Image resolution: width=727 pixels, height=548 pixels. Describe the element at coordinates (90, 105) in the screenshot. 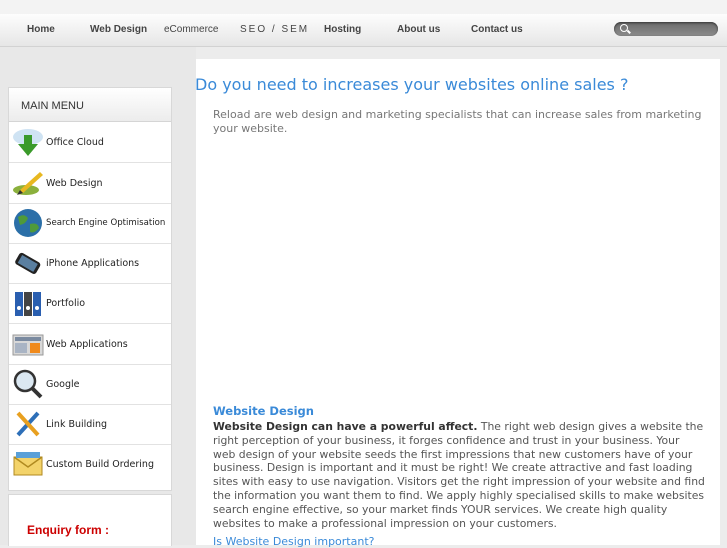

I see `main-menu-header: MAIN MENU` at that location.